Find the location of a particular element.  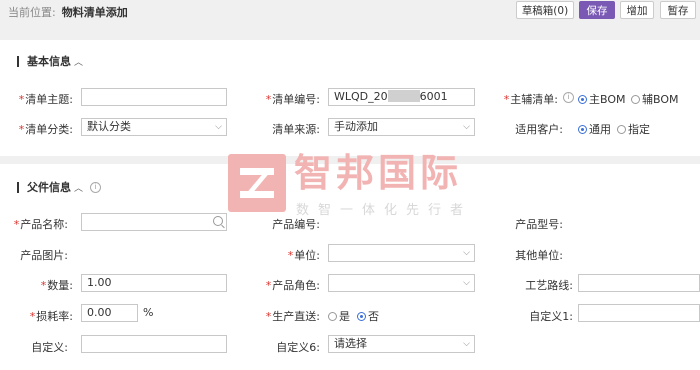

search-icon is located at coordinates (218, 221).